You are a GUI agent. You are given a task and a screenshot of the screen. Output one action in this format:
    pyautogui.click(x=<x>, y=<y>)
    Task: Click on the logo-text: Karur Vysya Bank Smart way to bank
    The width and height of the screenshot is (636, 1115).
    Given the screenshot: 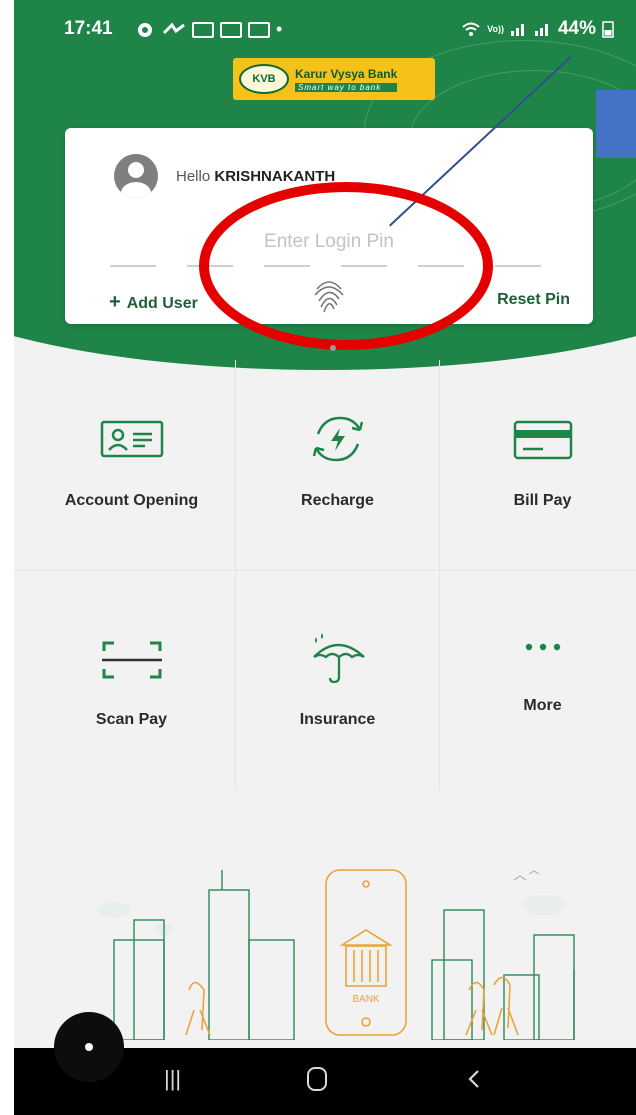 What is the action you would take?
    pyautogui.click(x=346, y=79)
    